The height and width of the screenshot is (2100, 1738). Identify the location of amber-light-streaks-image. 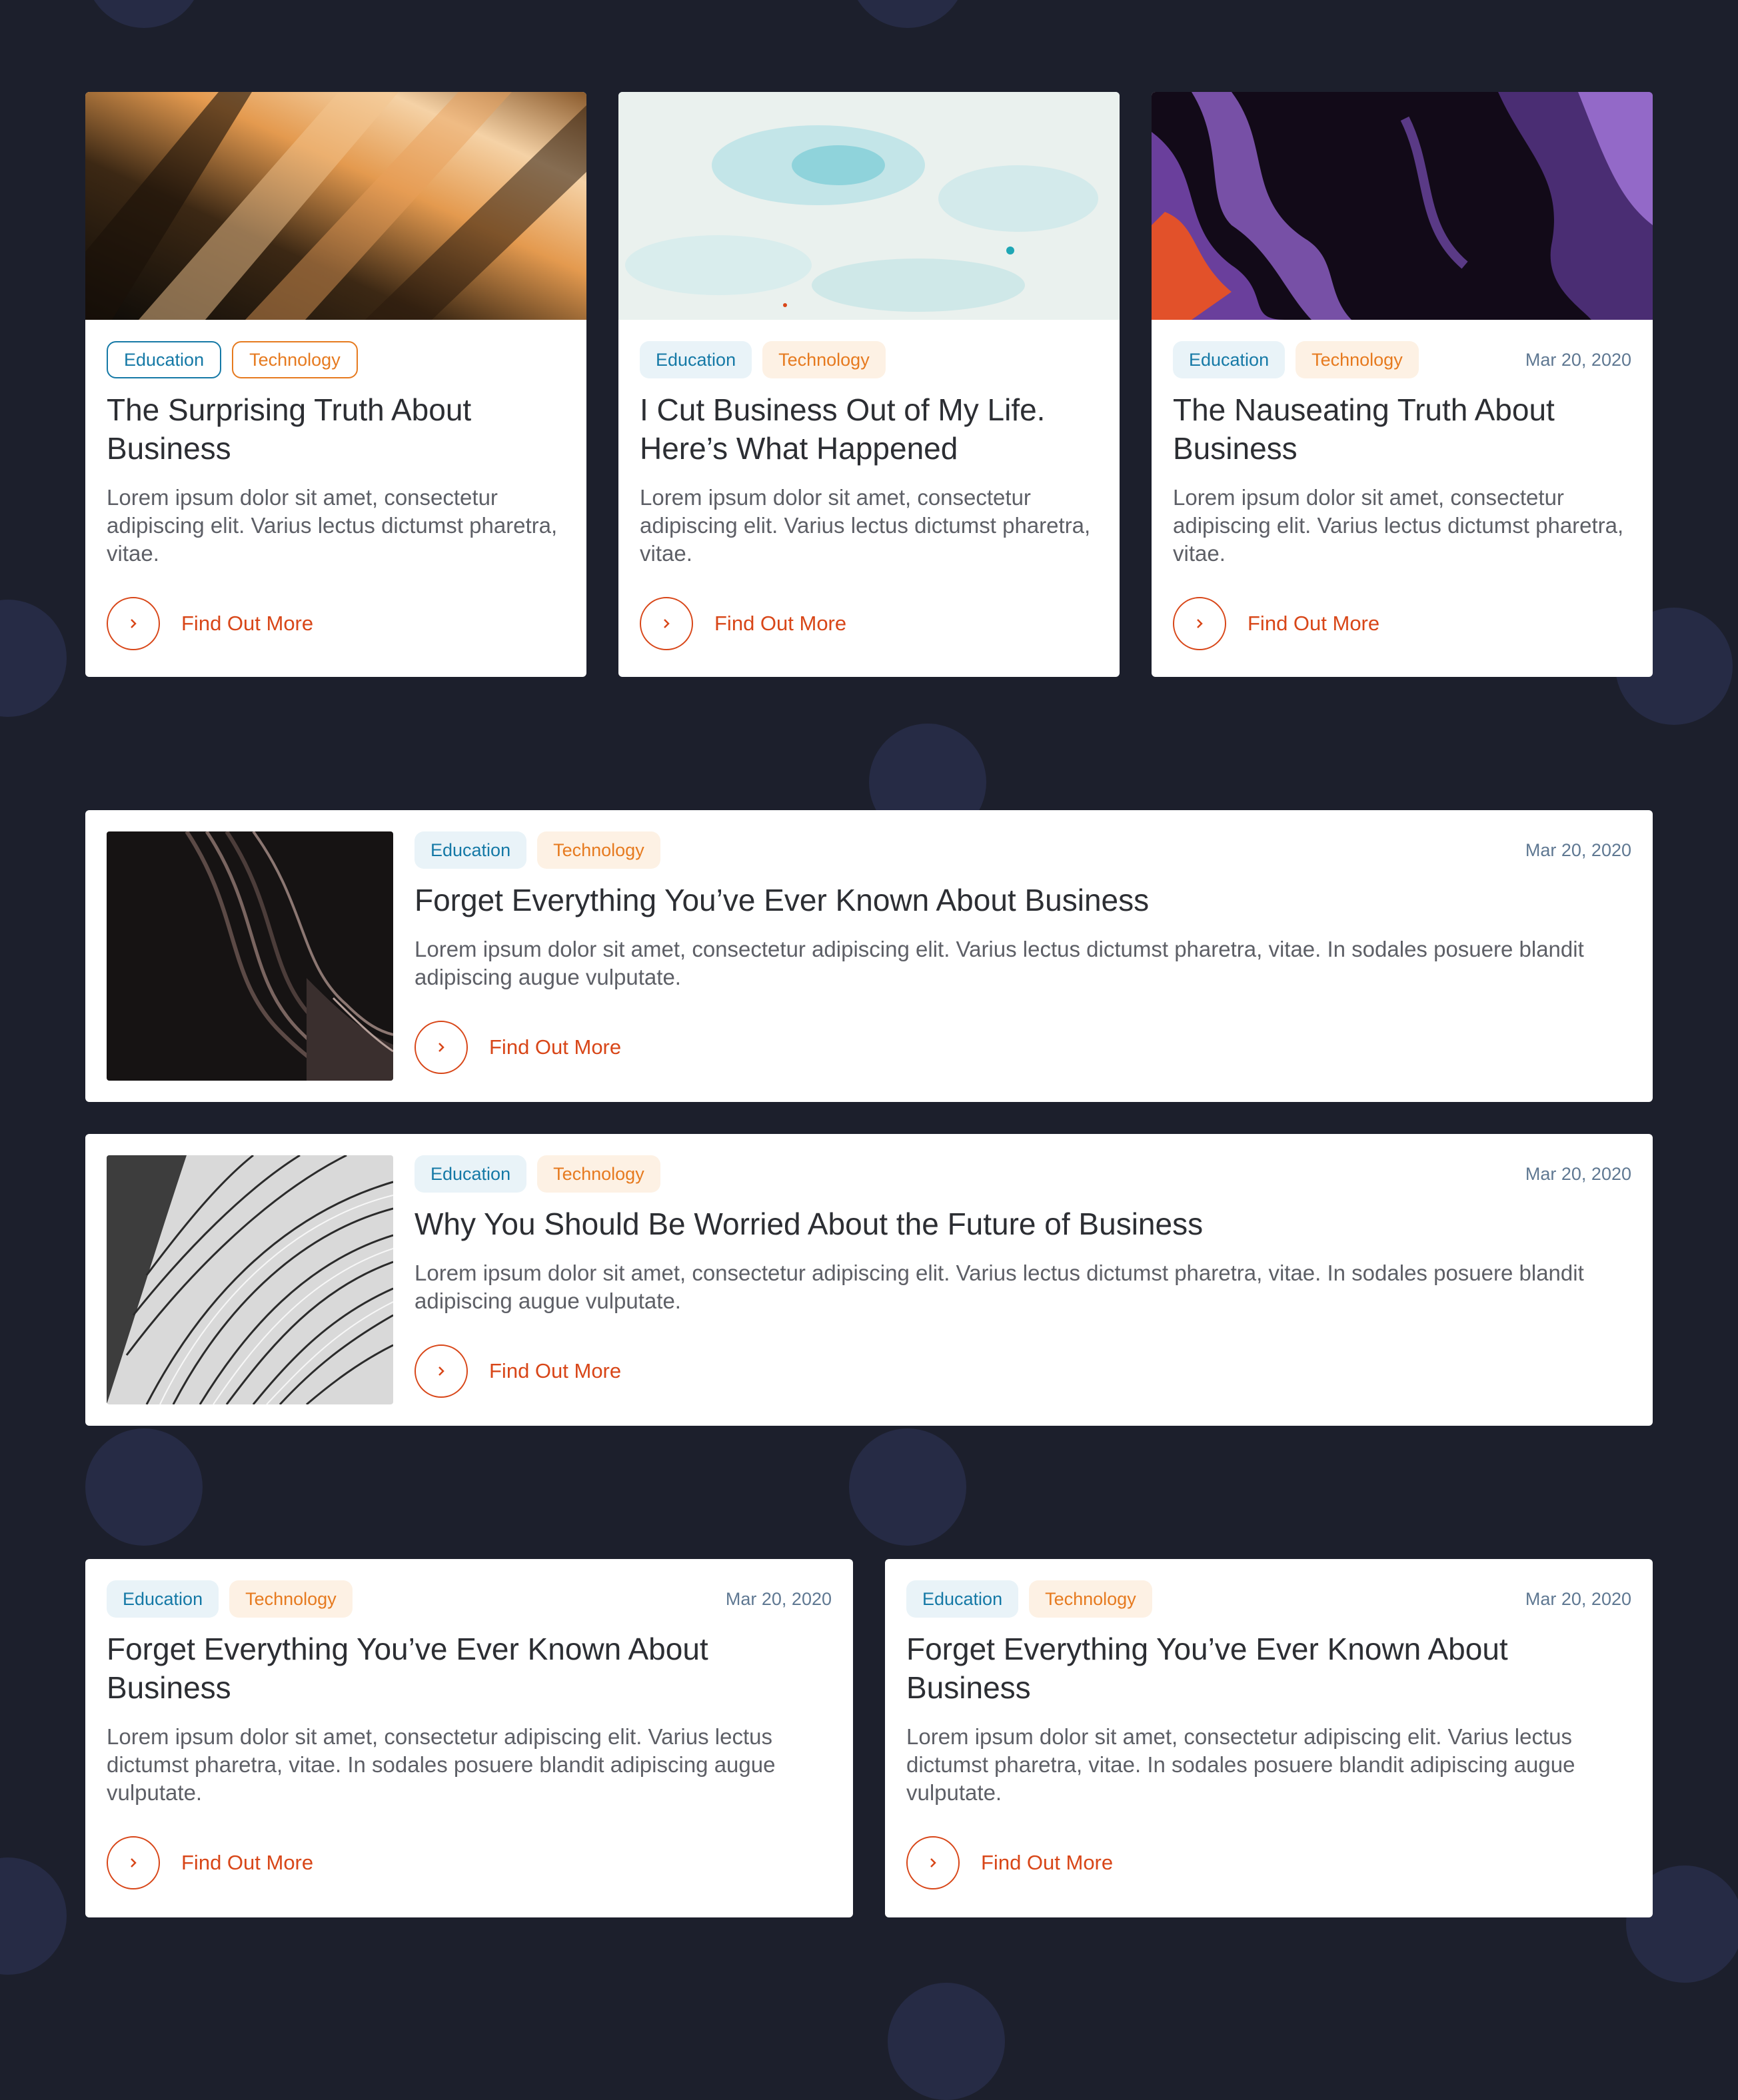
(335, 206).